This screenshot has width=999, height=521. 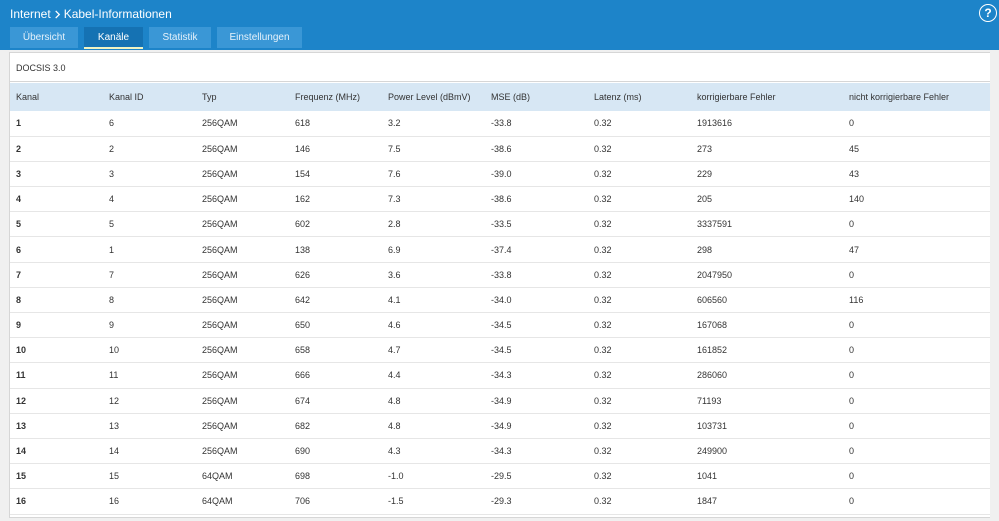 What do you see at coordinates (767, 275) in the screenshot?
I see `cell-korrigierbare-fehler: 2047950` at bounding box center [767, 275].